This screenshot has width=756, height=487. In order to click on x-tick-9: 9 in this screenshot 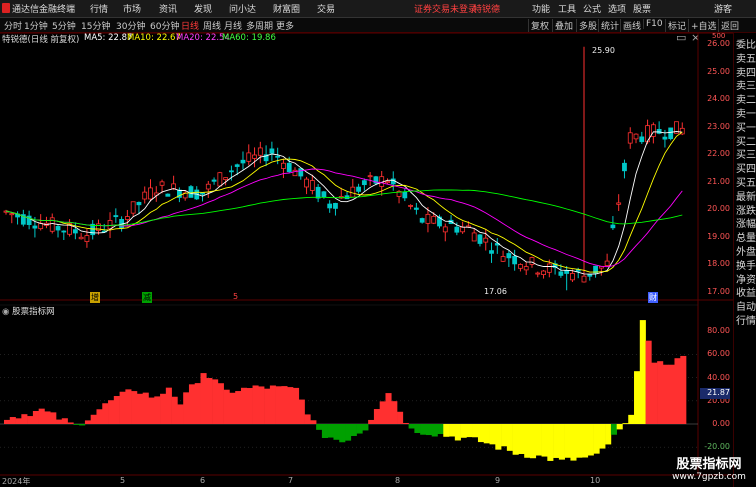, I will do `click(498, 480)`.